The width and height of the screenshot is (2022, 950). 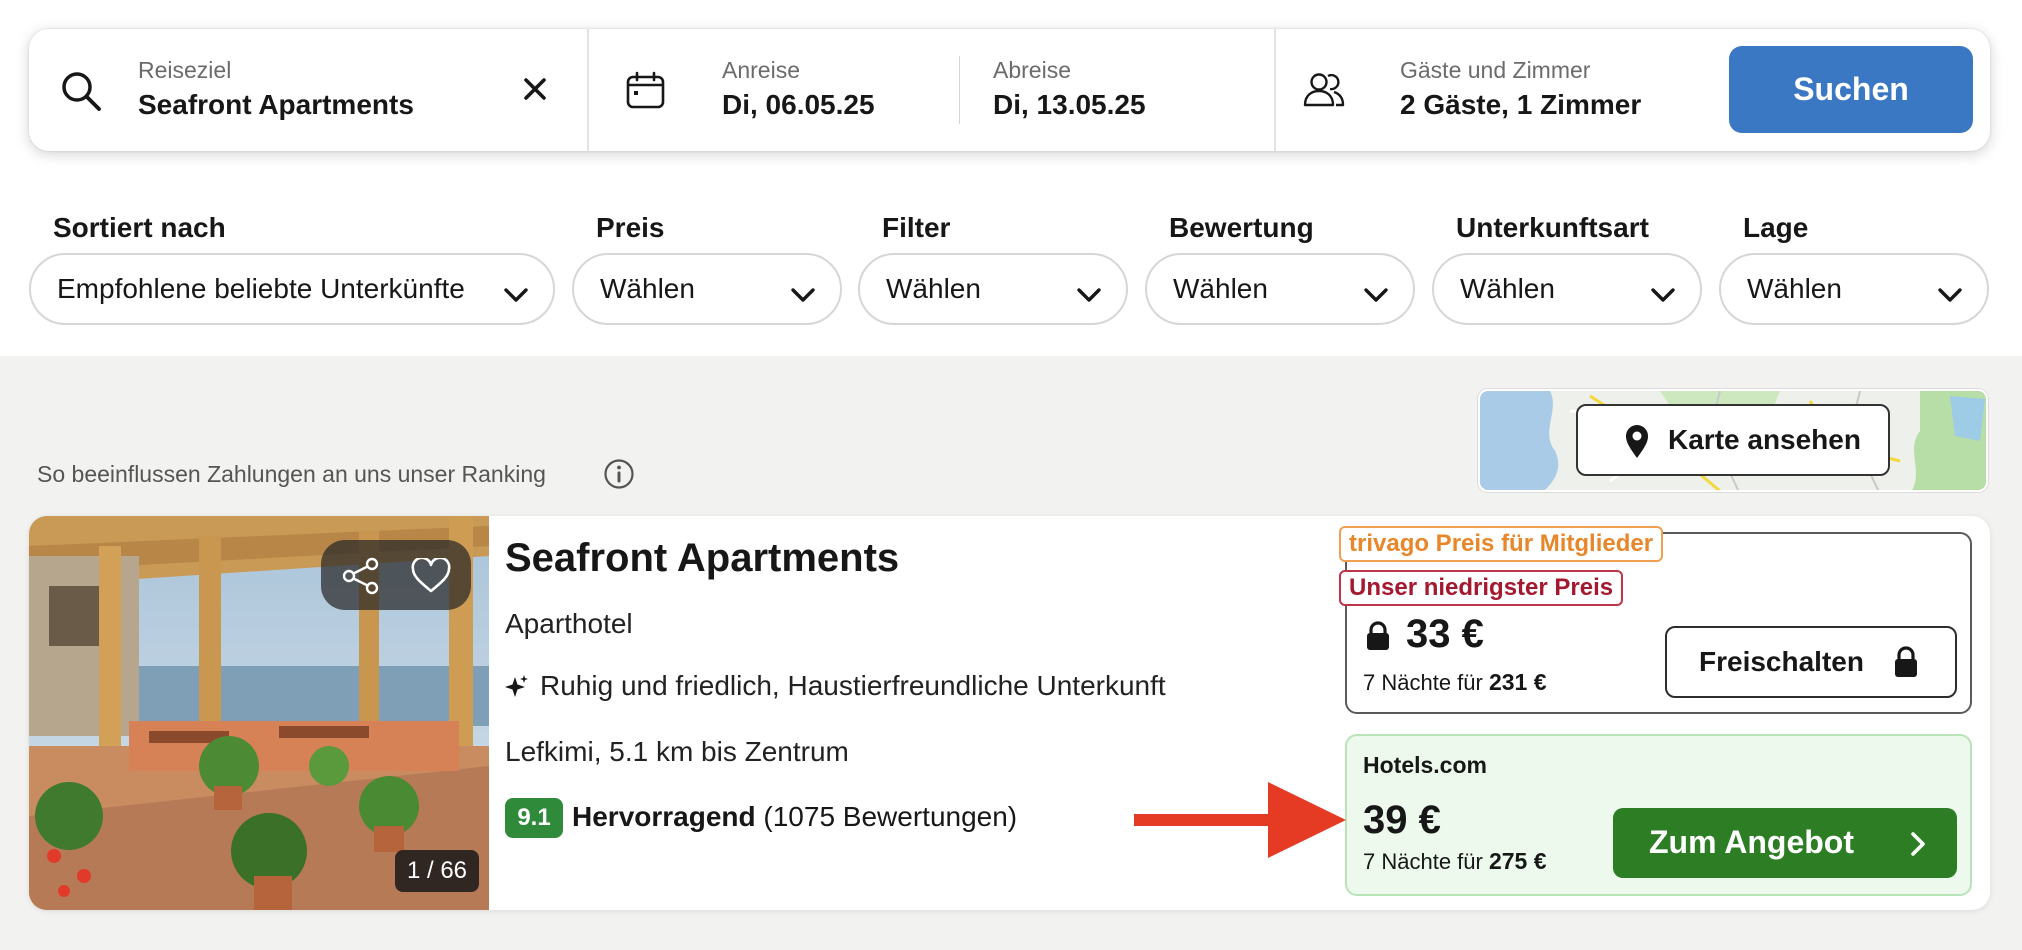 What do you see at coordinates (890, 816) in the screenshot?
I see `rating-count: (1075 Bewertungen)` at bounding box center [890, 816].